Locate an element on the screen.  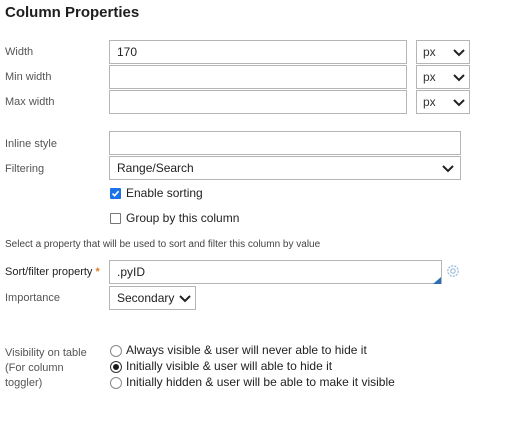
visibility-label-line2: (For column is located at coordinates (34, 368).